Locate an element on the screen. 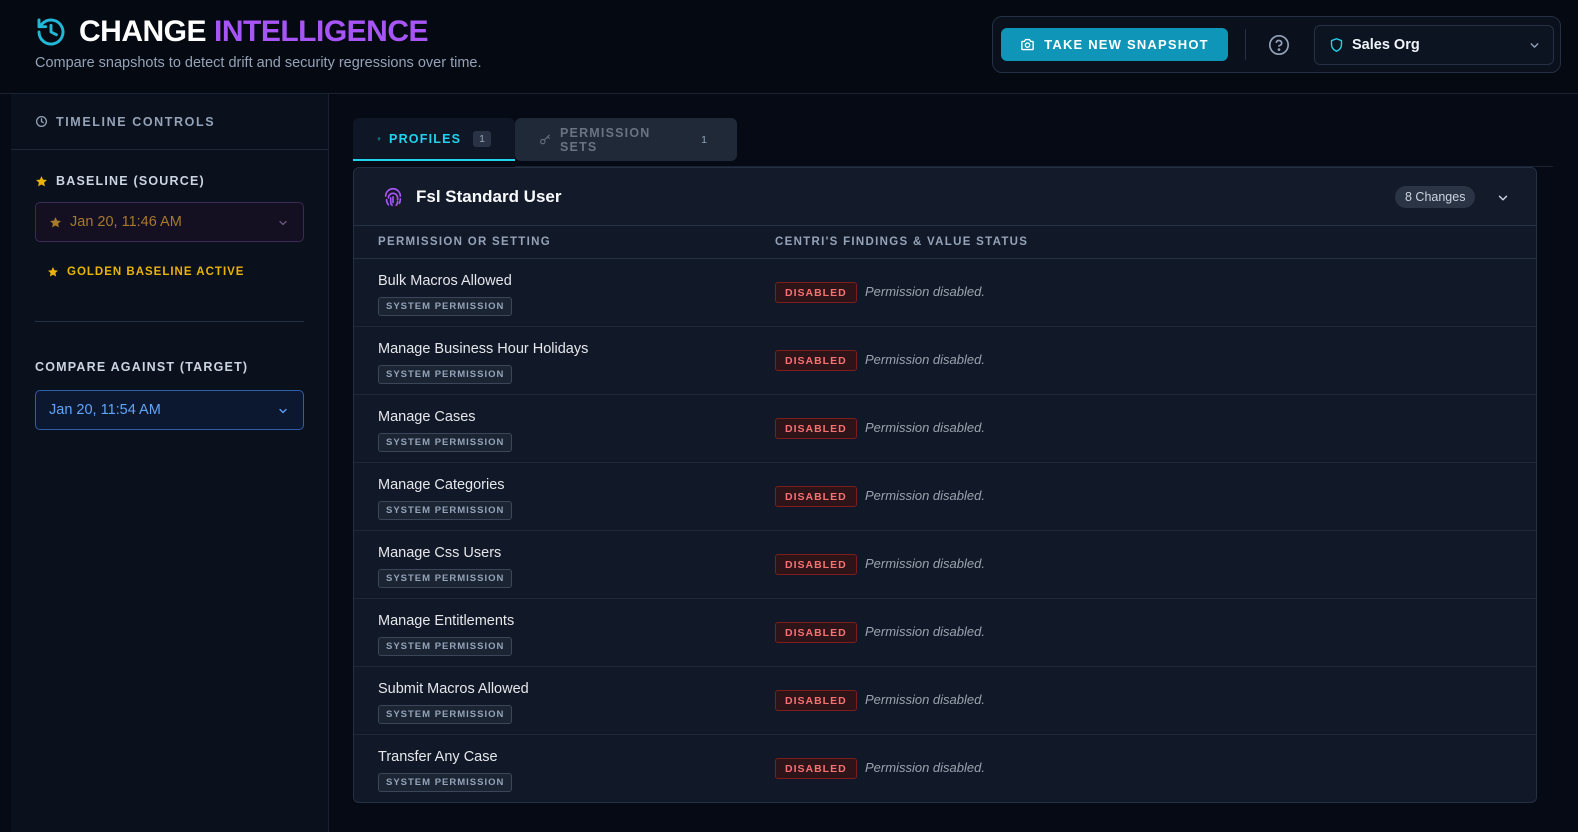 The width and height of the screenshot is (1578, 832). permission-name: Manage Entitlements is located at coordinates (446, 621).